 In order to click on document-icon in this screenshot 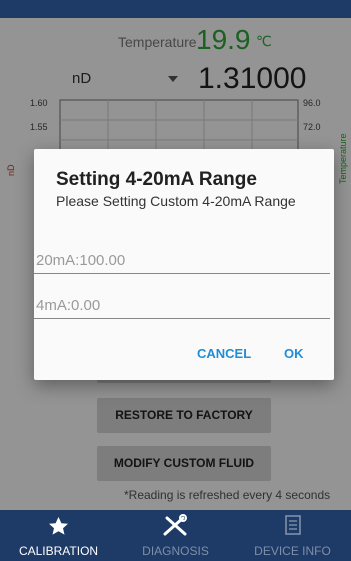, I will do `click(293, 525)`.